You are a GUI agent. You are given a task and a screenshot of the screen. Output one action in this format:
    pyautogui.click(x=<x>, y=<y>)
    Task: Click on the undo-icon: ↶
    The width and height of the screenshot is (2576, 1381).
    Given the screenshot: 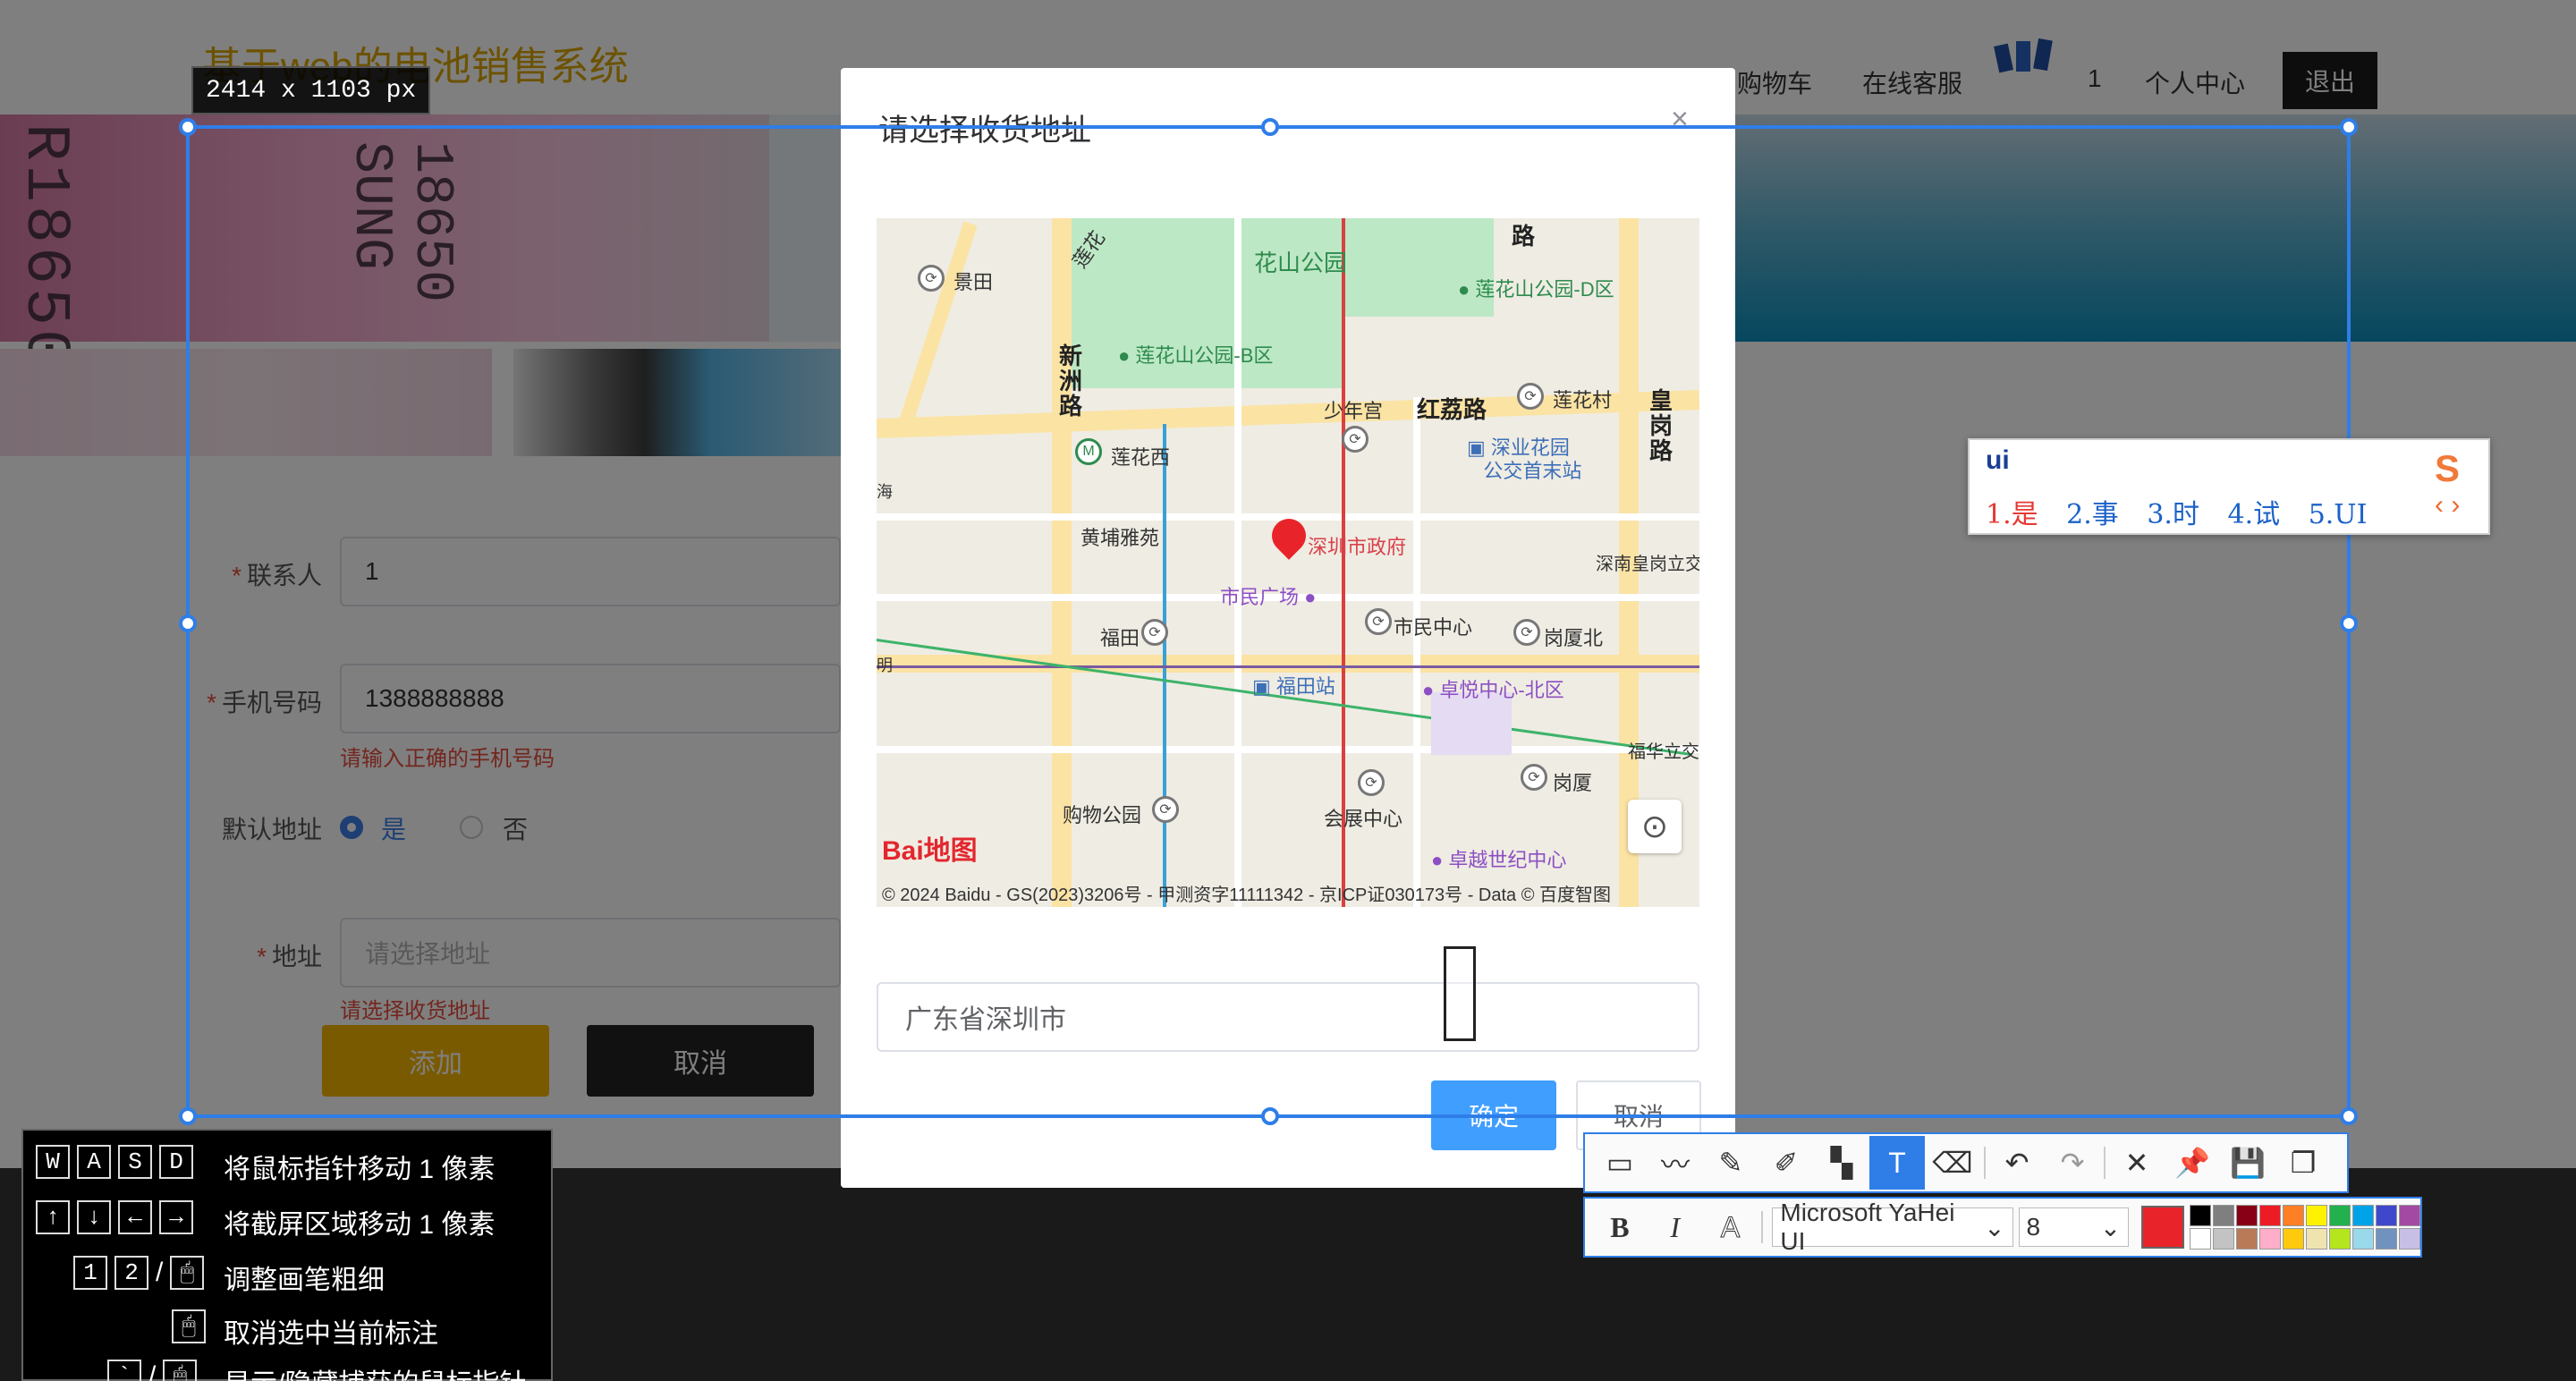 What is the action you would take?
    pyautogui.click(x=2017, y=1163)
    